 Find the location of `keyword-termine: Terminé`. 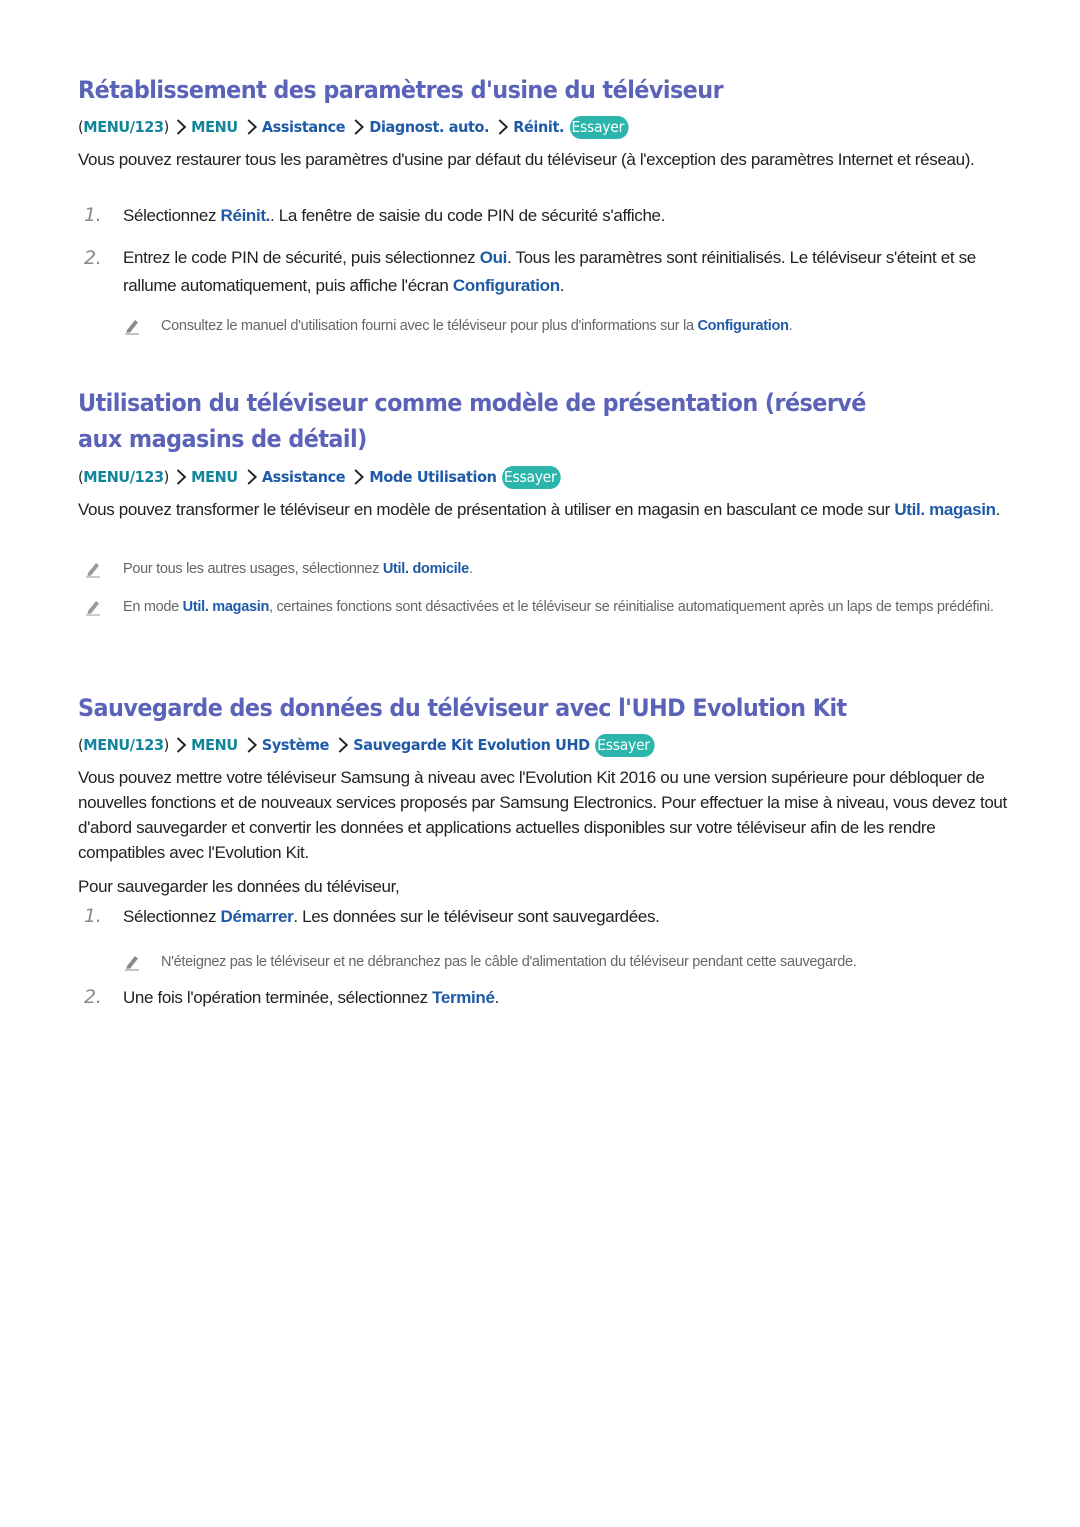

keyword-termine: Terminé is located at coordinates (463, 997).